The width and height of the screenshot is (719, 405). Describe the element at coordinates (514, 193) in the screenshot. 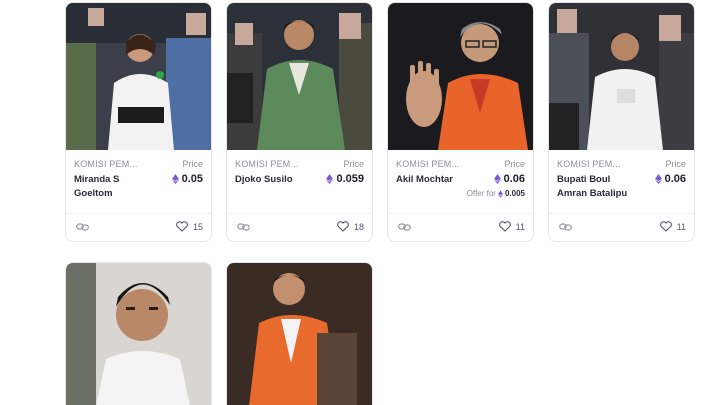

I see `offer-amount: 0.005` at that location.